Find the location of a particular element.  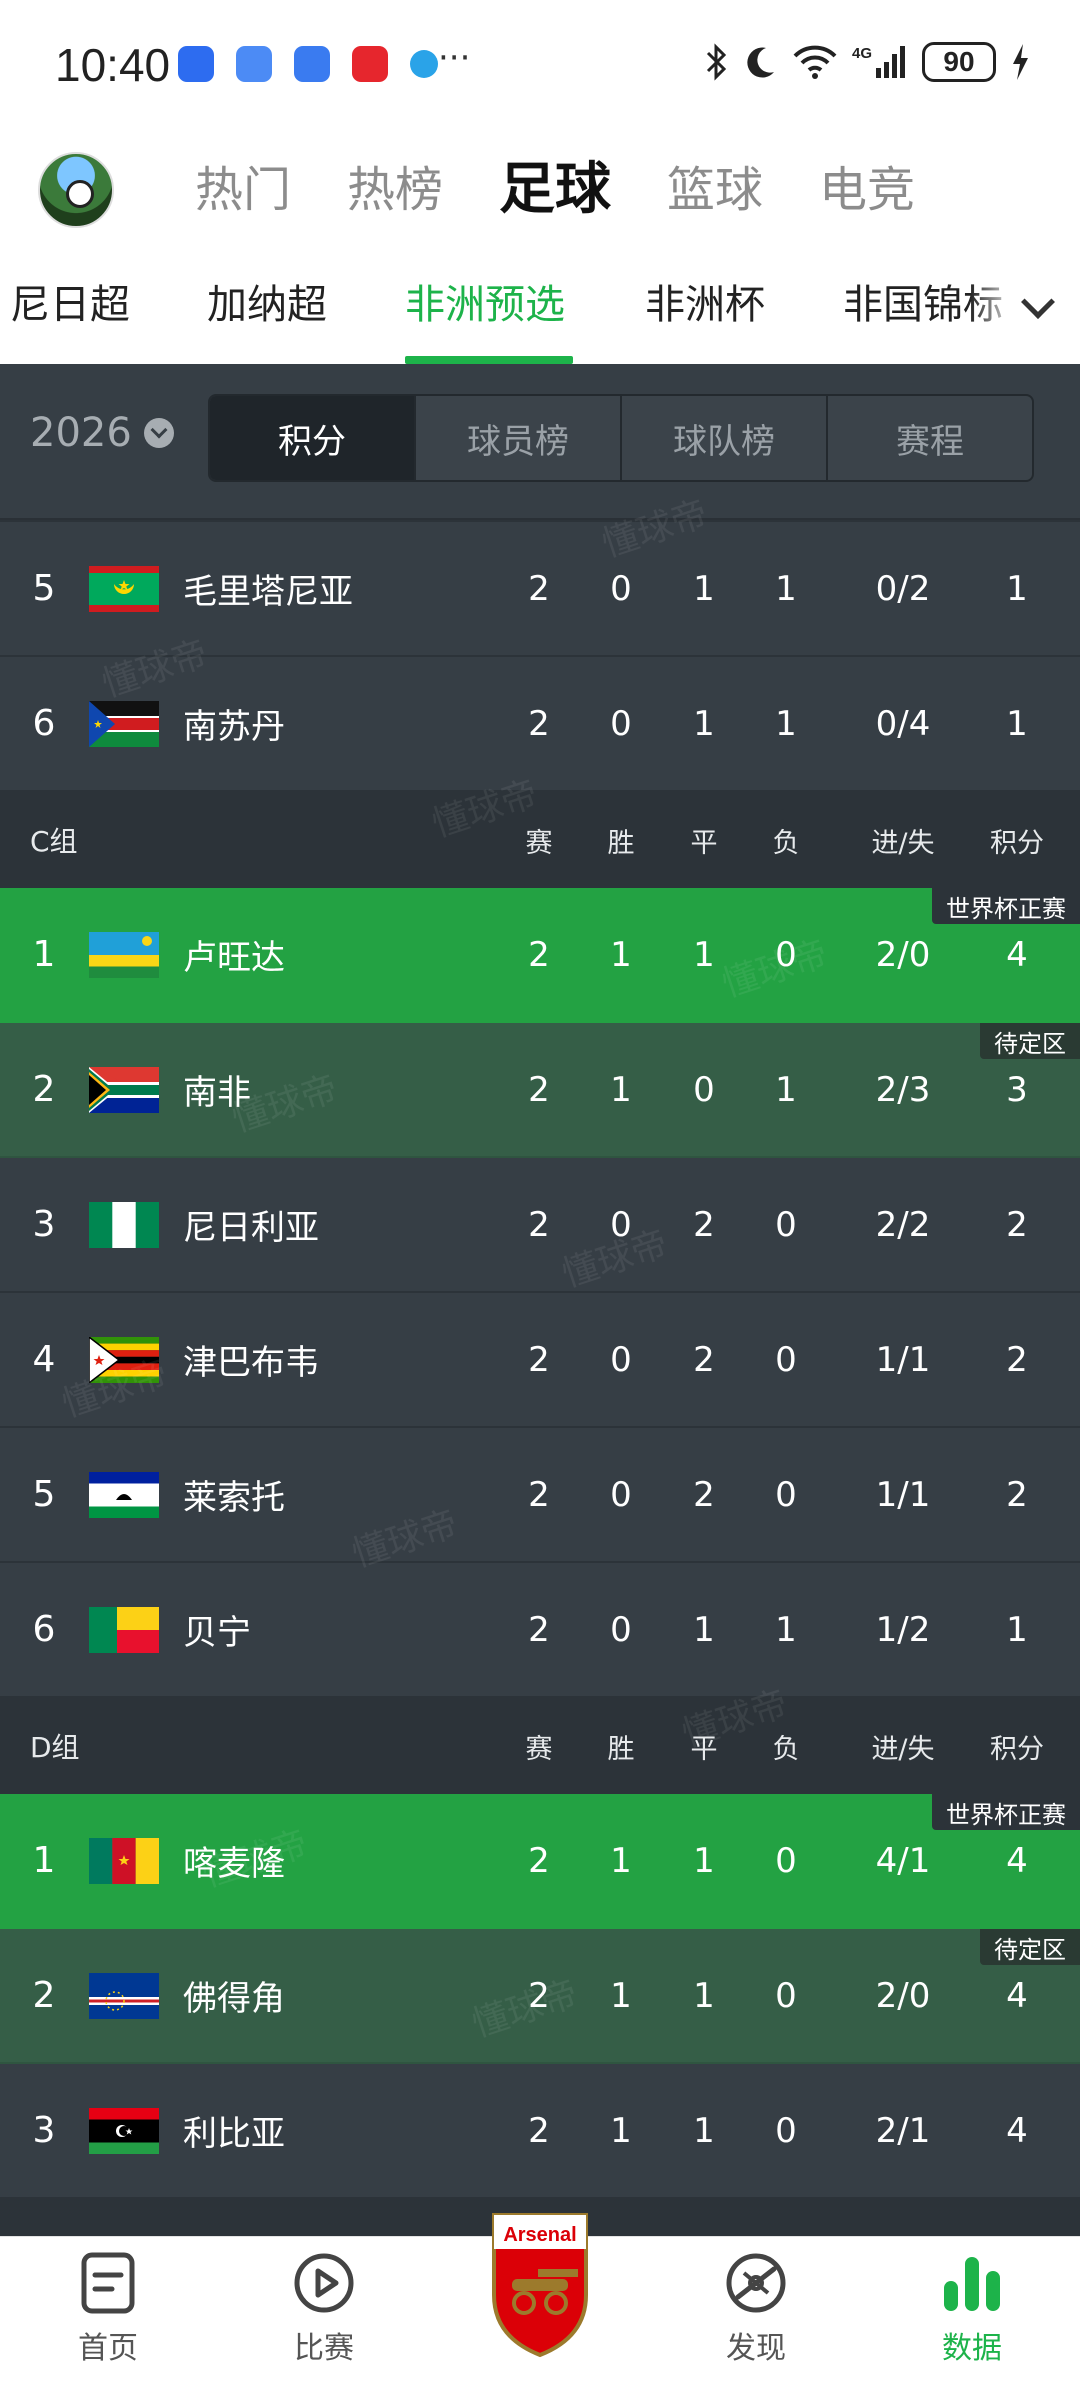

goals: 1/2 is located at coordinates (903, 1629).